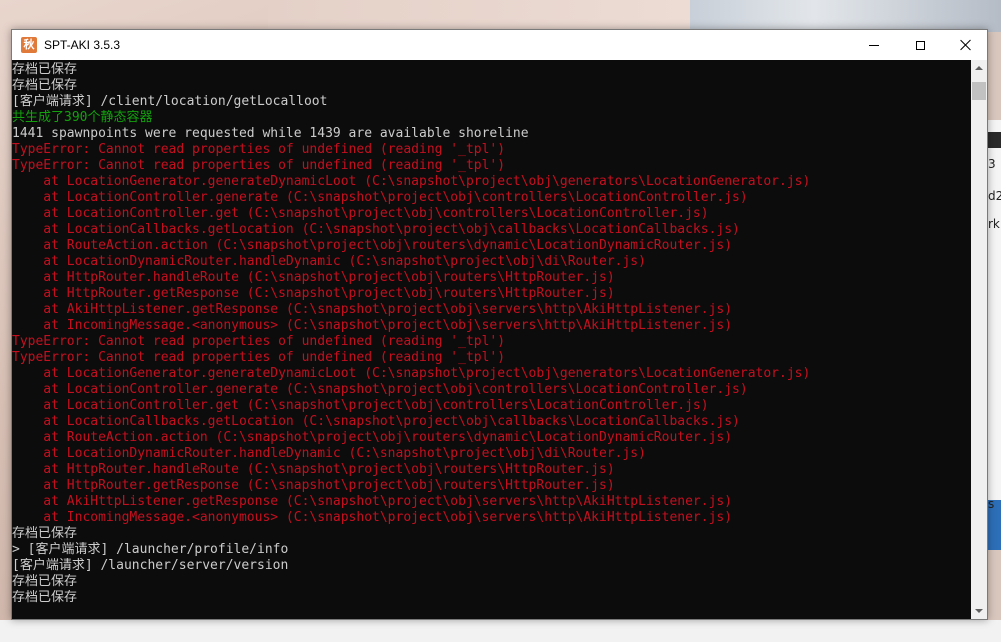 The height and width of the screenshot is (642, 1001). Describe the element at coordinates (170, 101) in the screenshot. I see `console-line: [客户端请求] /client/location/getLocalloot` at that location.